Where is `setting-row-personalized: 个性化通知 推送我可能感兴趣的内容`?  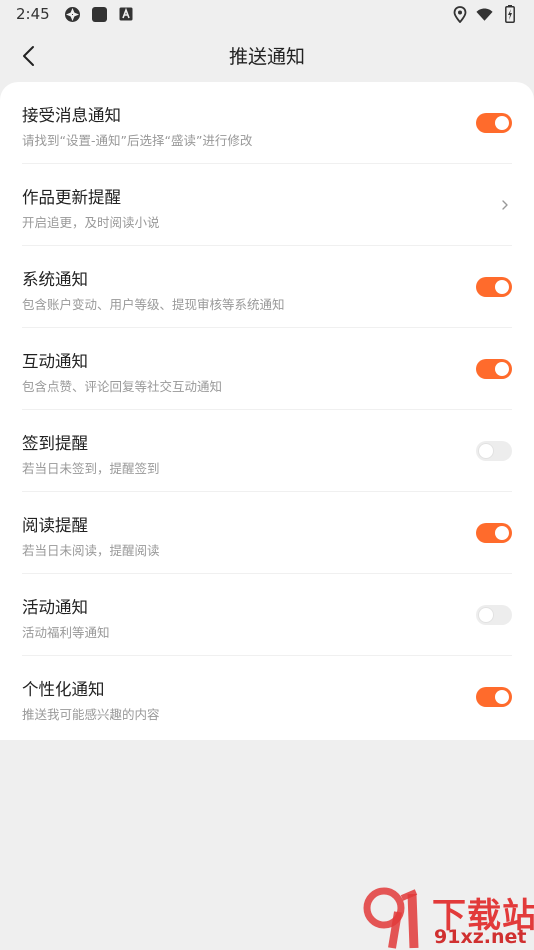
setting-row-personalized: 个性化通知 推送我可能感兴趣的内容 is located at coordinates (267, 697).